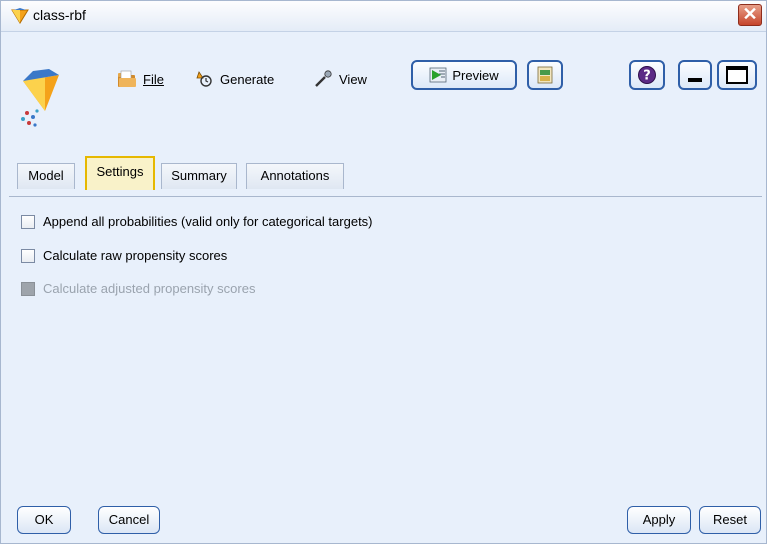 This screenshot has width=767, height=544. I want to click on minimize-icon, so click(695, 80).